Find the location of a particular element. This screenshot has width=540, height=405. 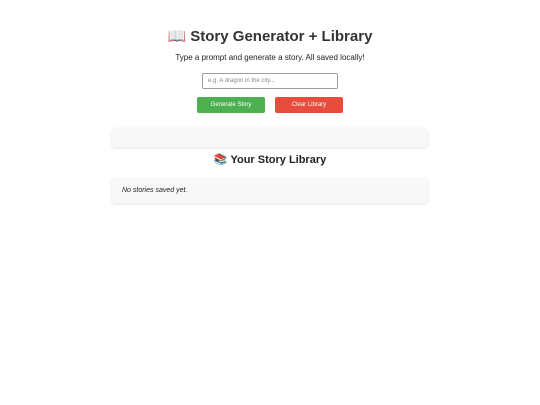

page-title: 📖 Story Generator + Library is located at coordinates (270, 36).